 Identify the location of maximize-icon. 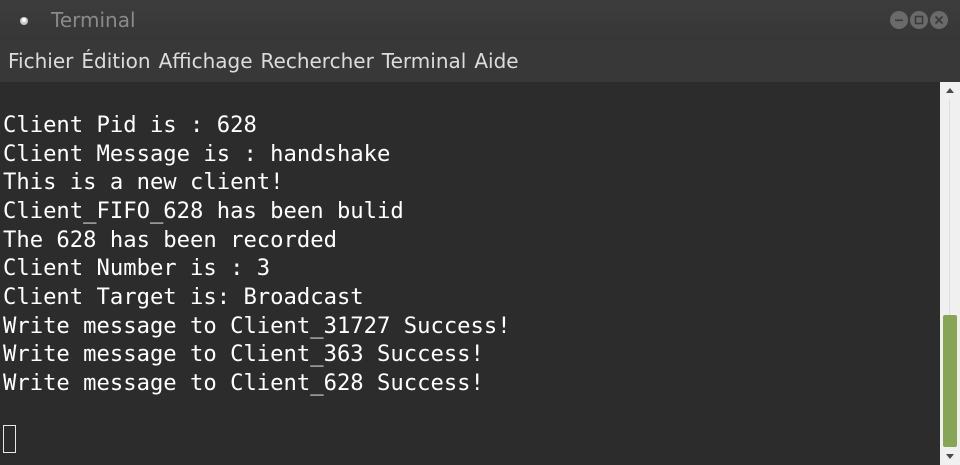
(919, 20).